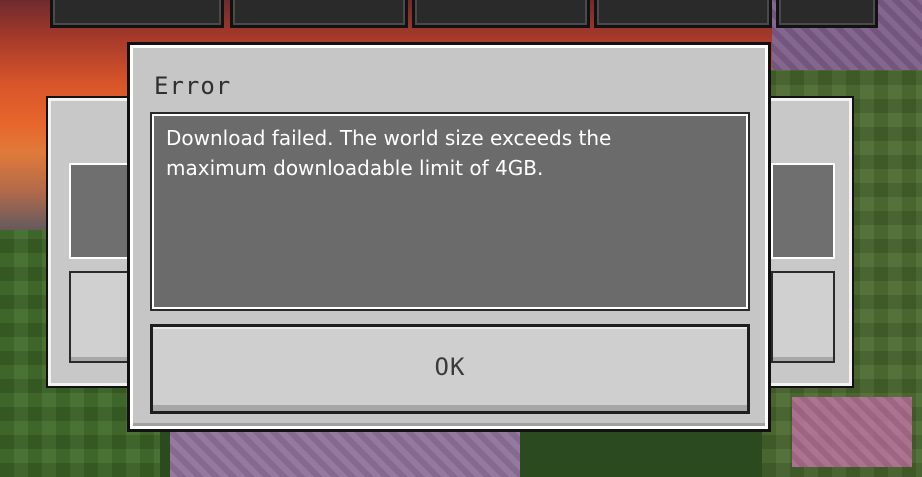 The image size is (922, 477). Describe the element at coordinates (103, 317) in the screenshot. I see `background-button-left` at that location.